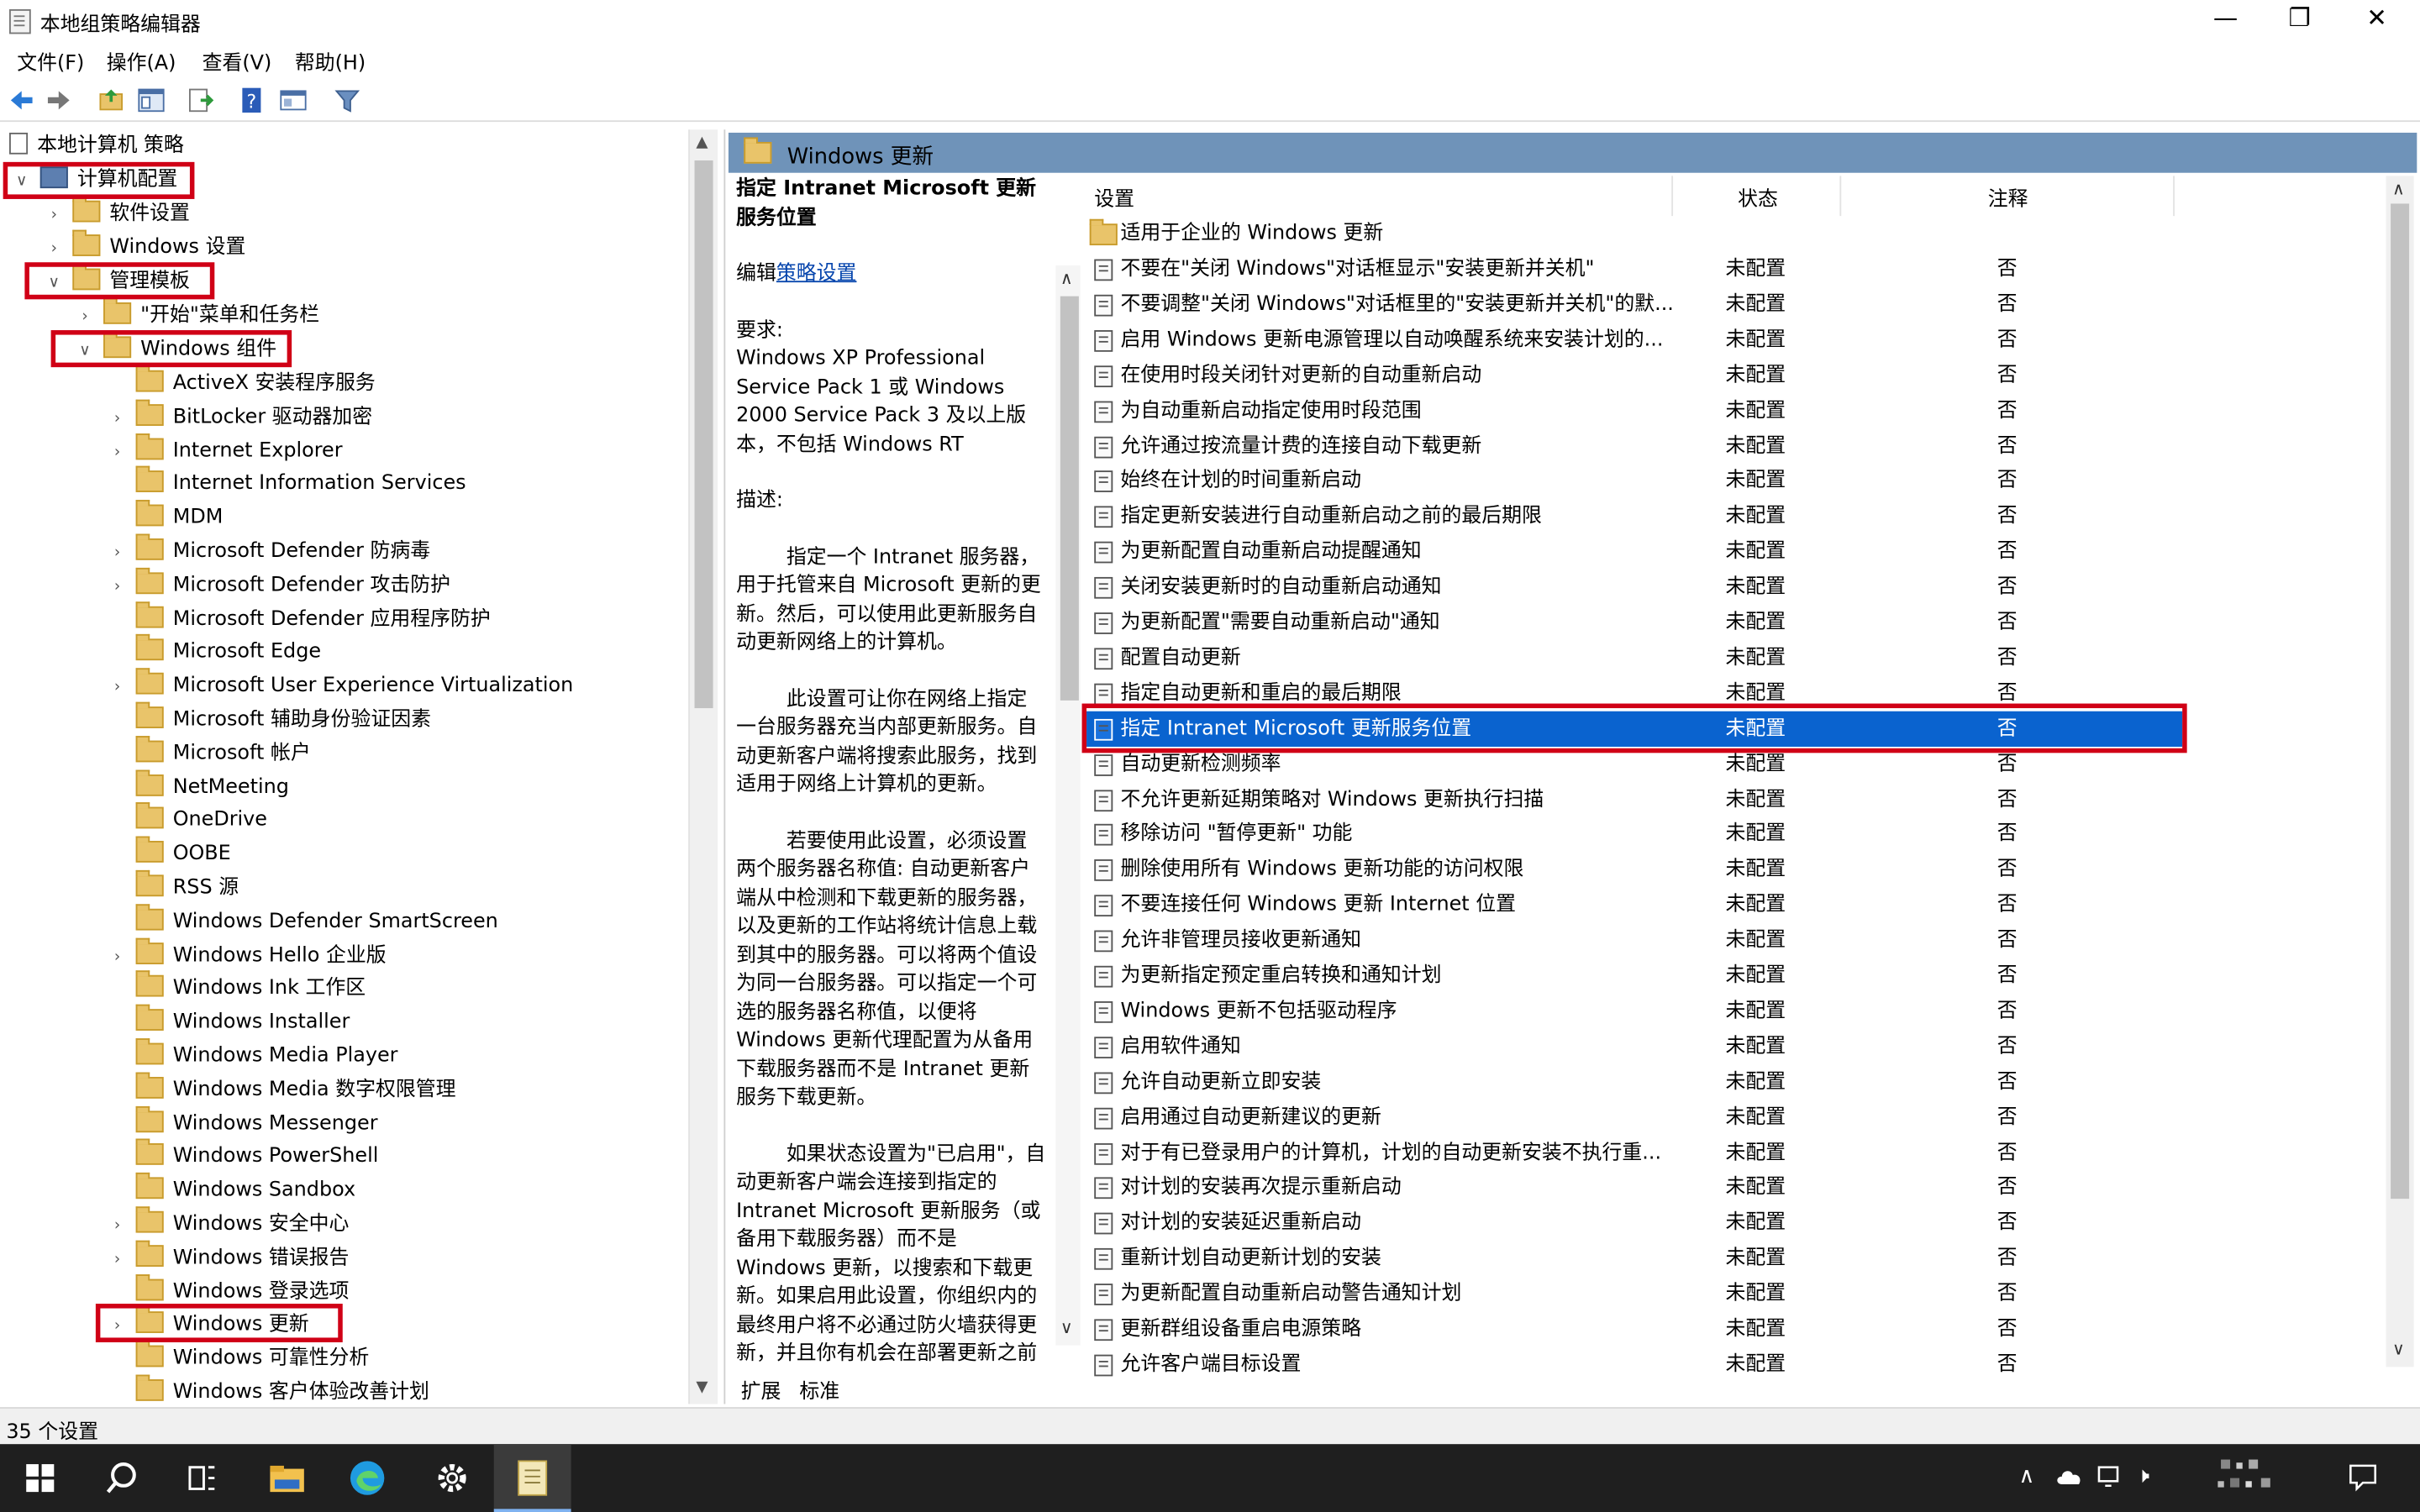 This screenshot has height=1512, width=2420. What do you see at coordinates (1634, 622) in the screenshot?
I see `table-row: 为更新配置"需要自动重新启动"通知 未配置 否` at bounding box center [1634, 622].